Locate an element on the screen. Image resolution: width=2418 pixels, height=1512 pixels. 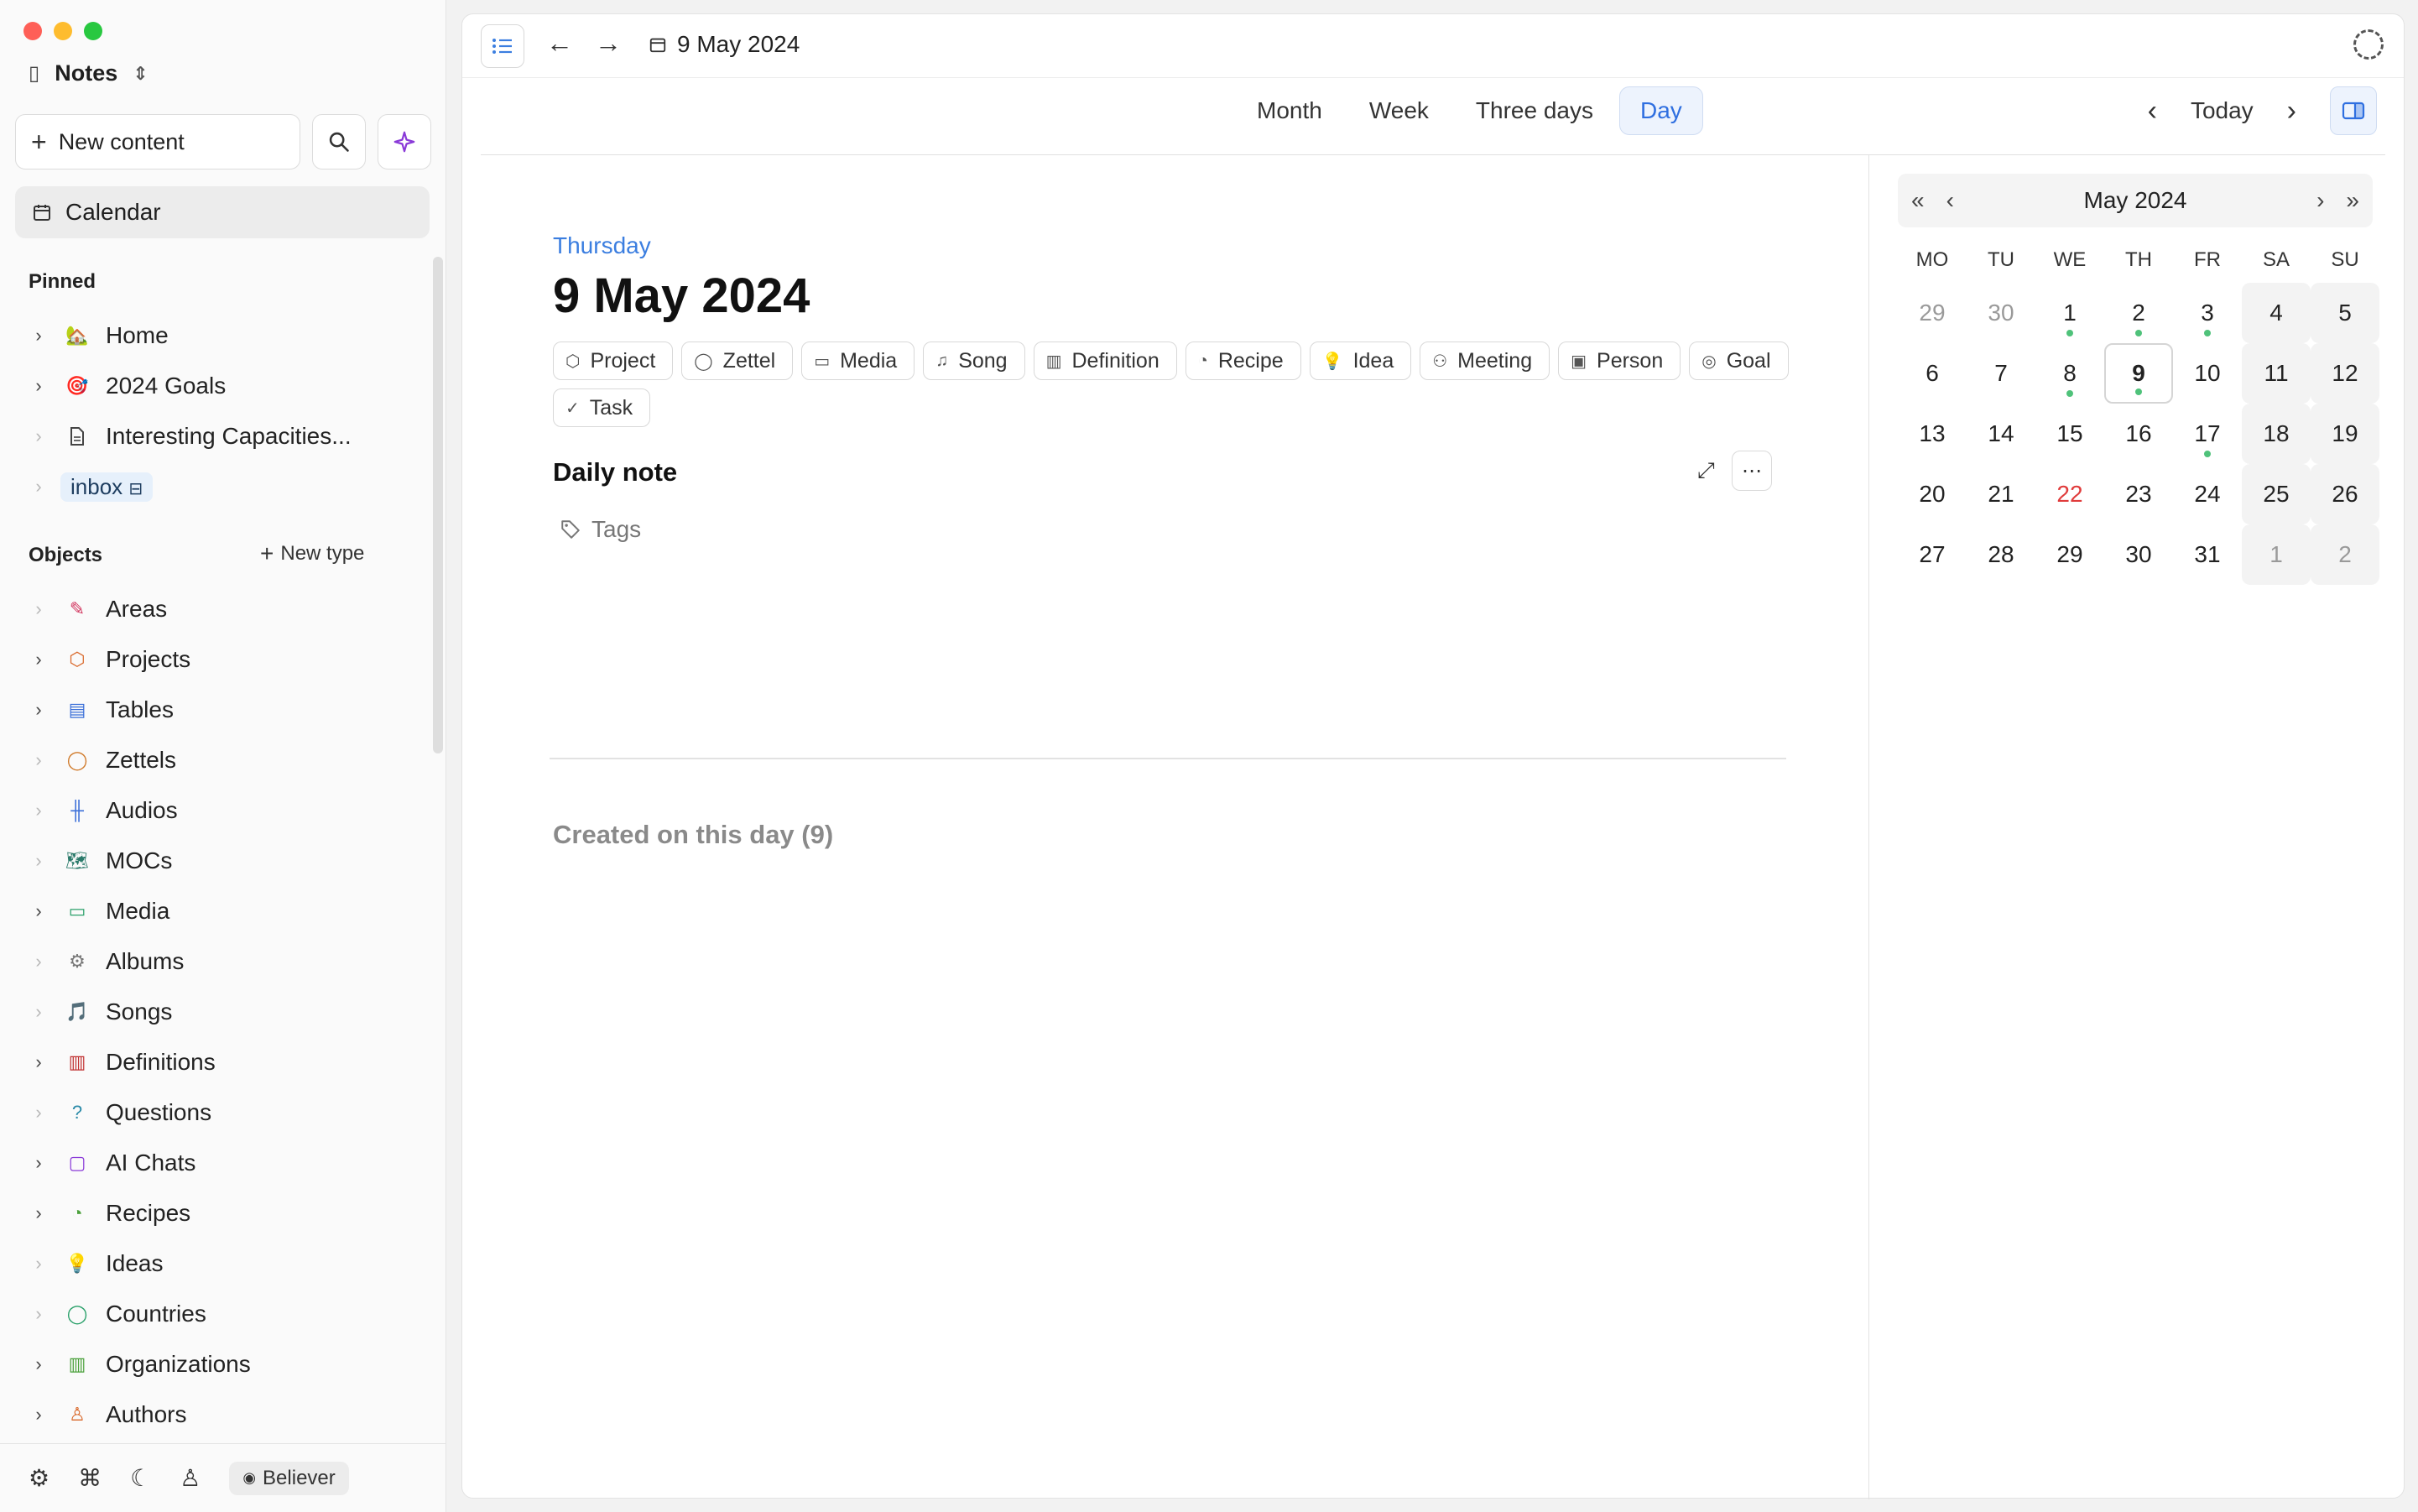
tab-three-days: Three days is located at coordinates (1535, 110).